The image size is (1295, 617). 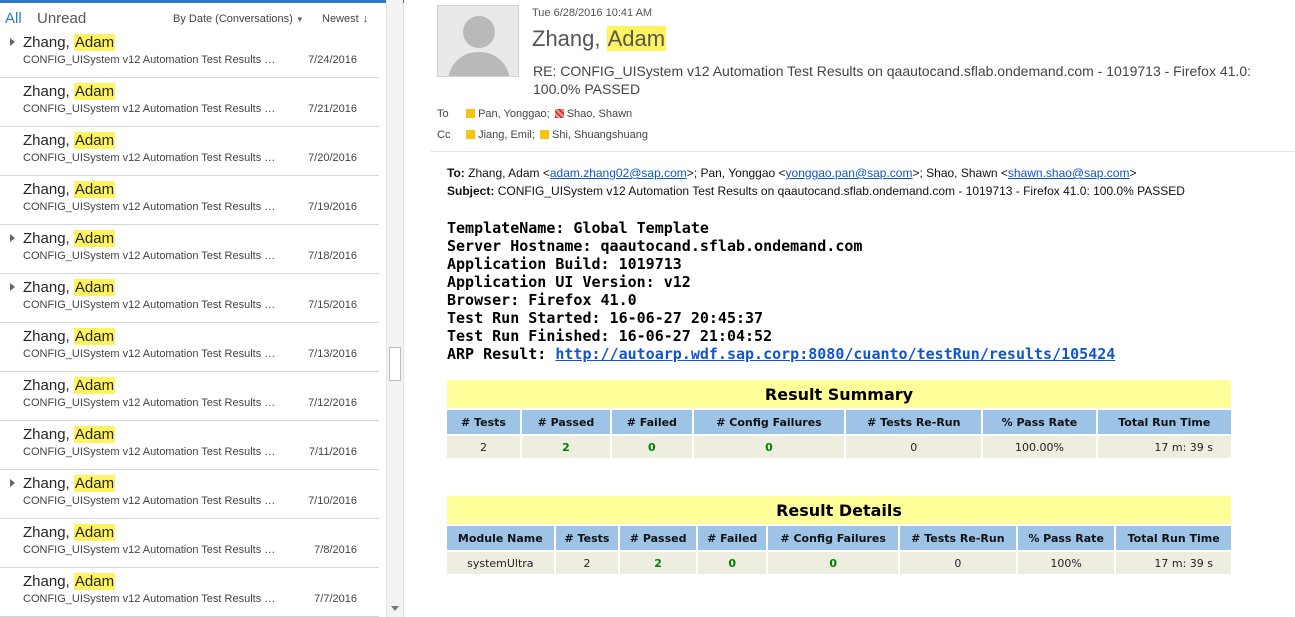 I want to click on info-build: Application Build: 1019713, so click(x=564, y=264).